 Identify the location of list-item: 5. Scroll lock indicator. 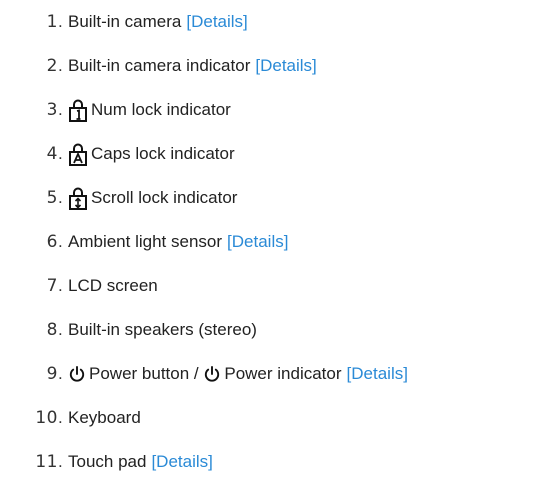
(118, 198).